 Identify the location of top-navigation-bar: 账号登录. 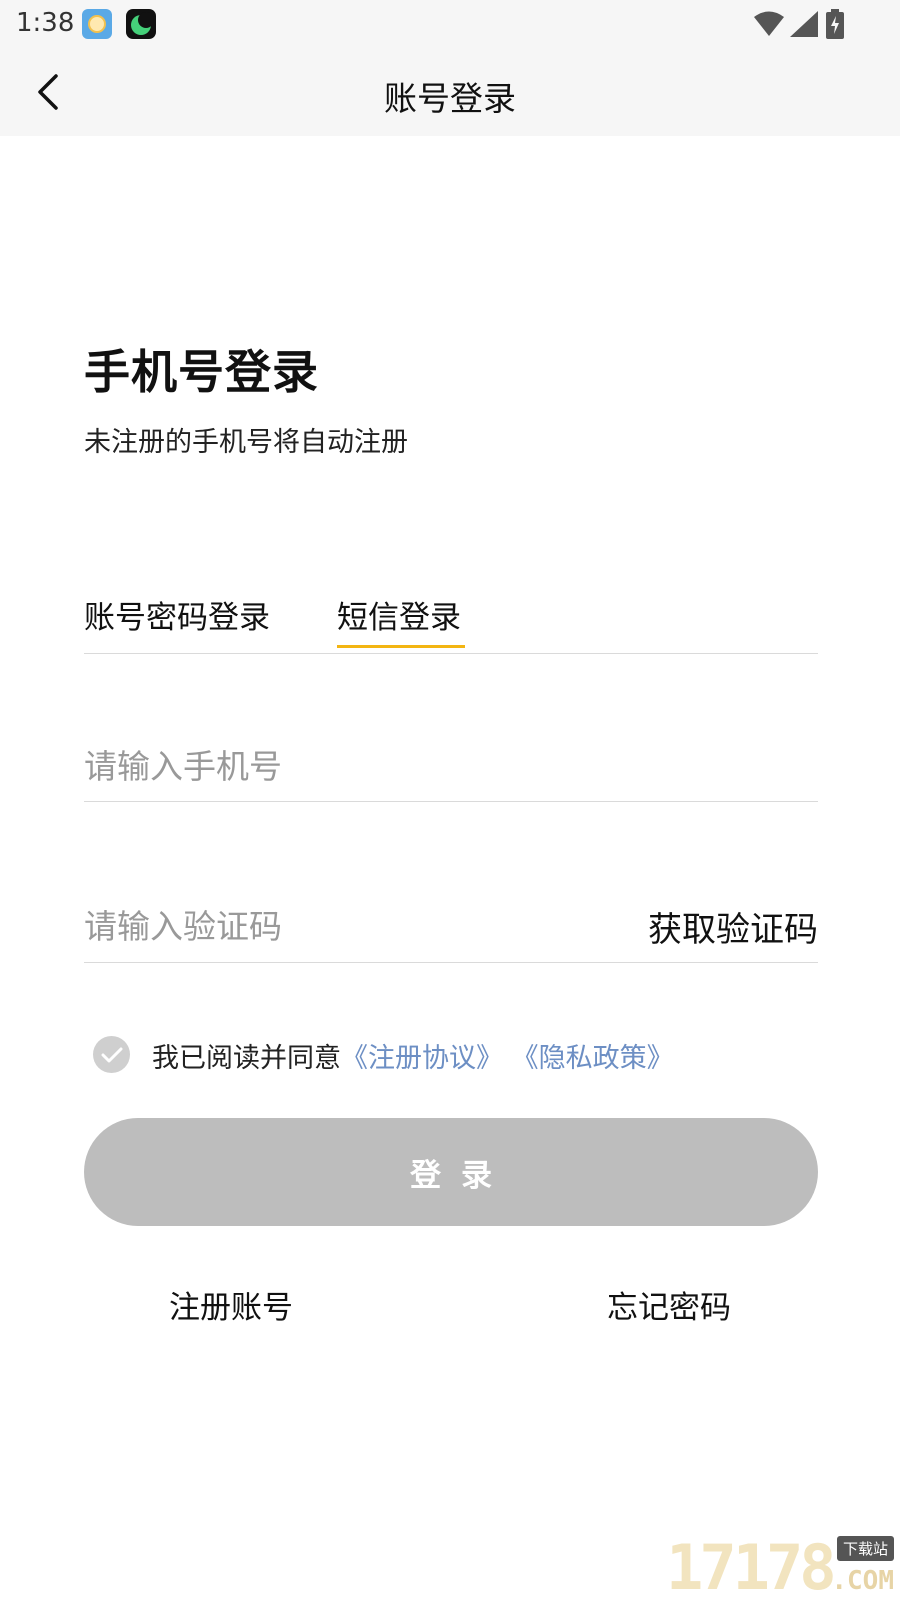
(450, 92).